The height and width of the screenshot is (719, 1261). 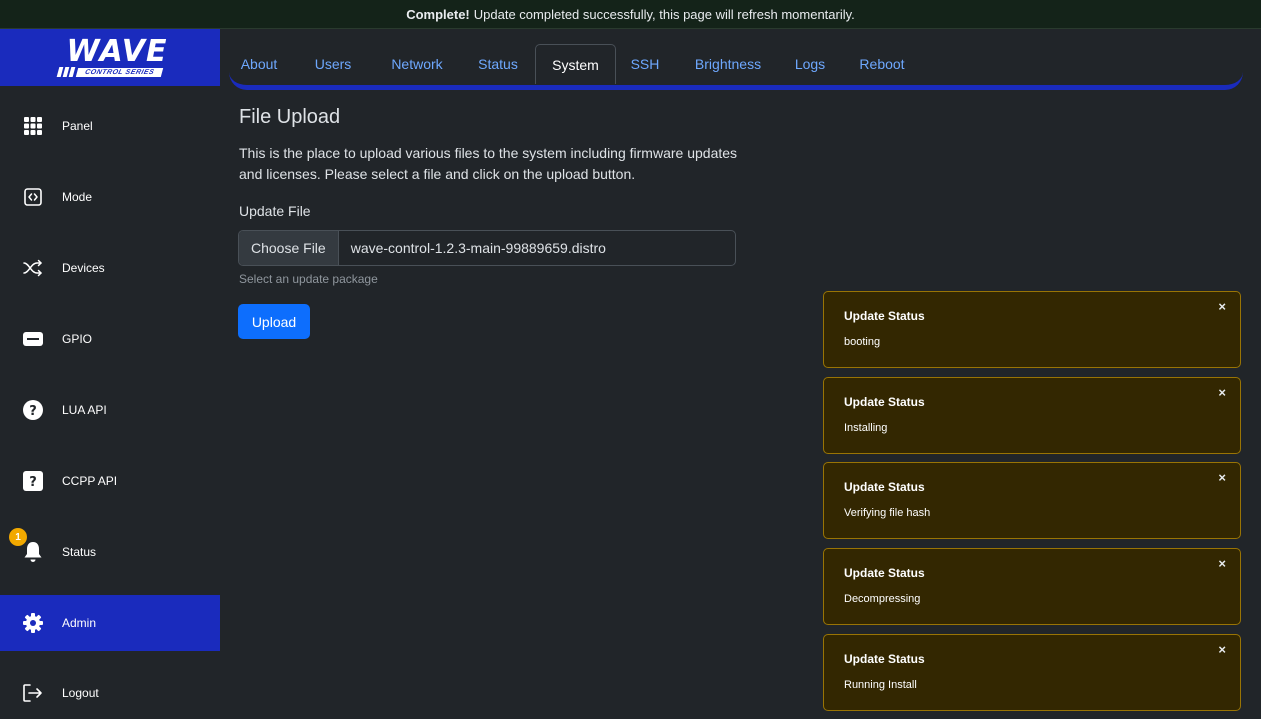 What do you see at coordinates (1032, 672) in the screenshot?
I see `toast-update-status: Update Status Running Install ×` at bounding box center [1032, 672].